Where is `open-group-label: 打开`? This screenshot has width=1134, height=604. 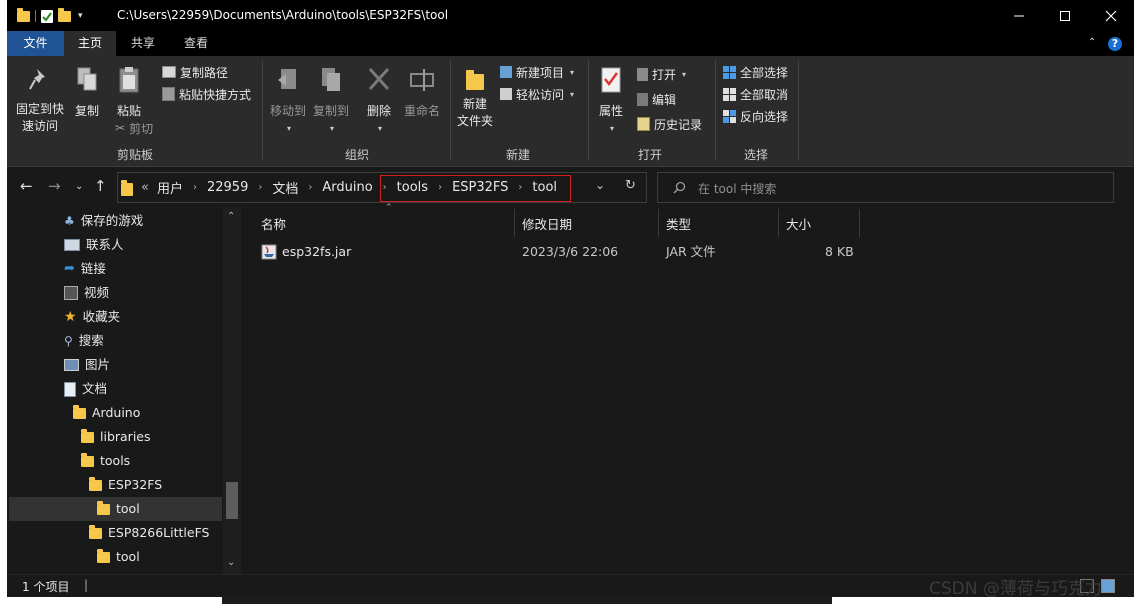
open-group-label: 打开 is located at coordinates (649, 155).